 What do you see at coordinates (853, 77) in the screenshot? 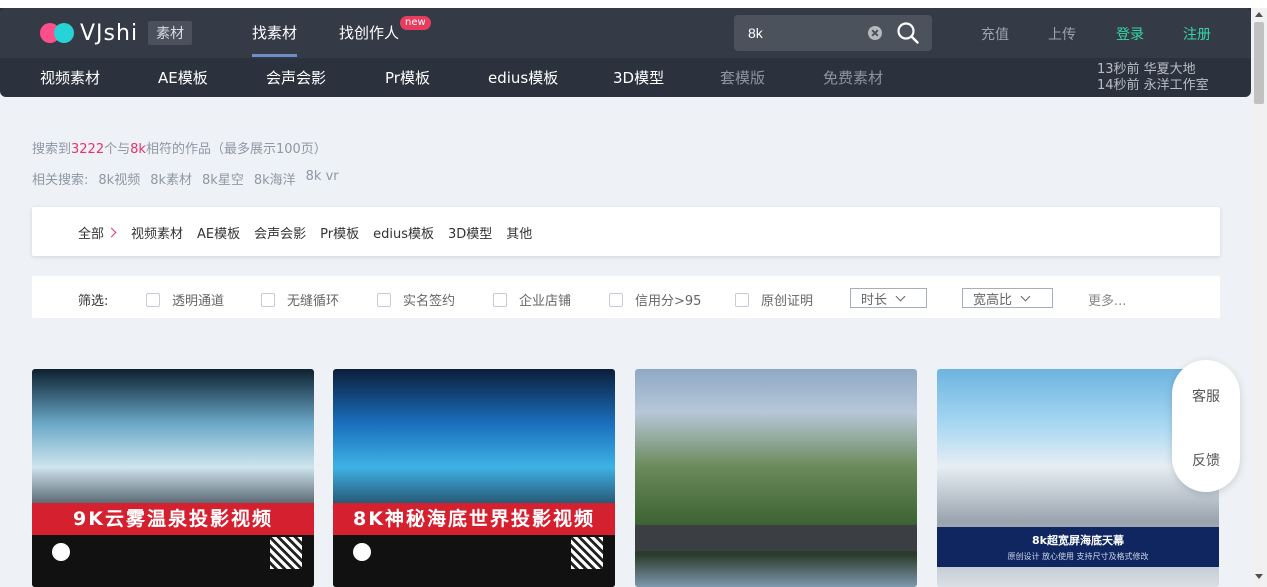
I see `cat-free: 免费素材` at bounding box center [853, 77].